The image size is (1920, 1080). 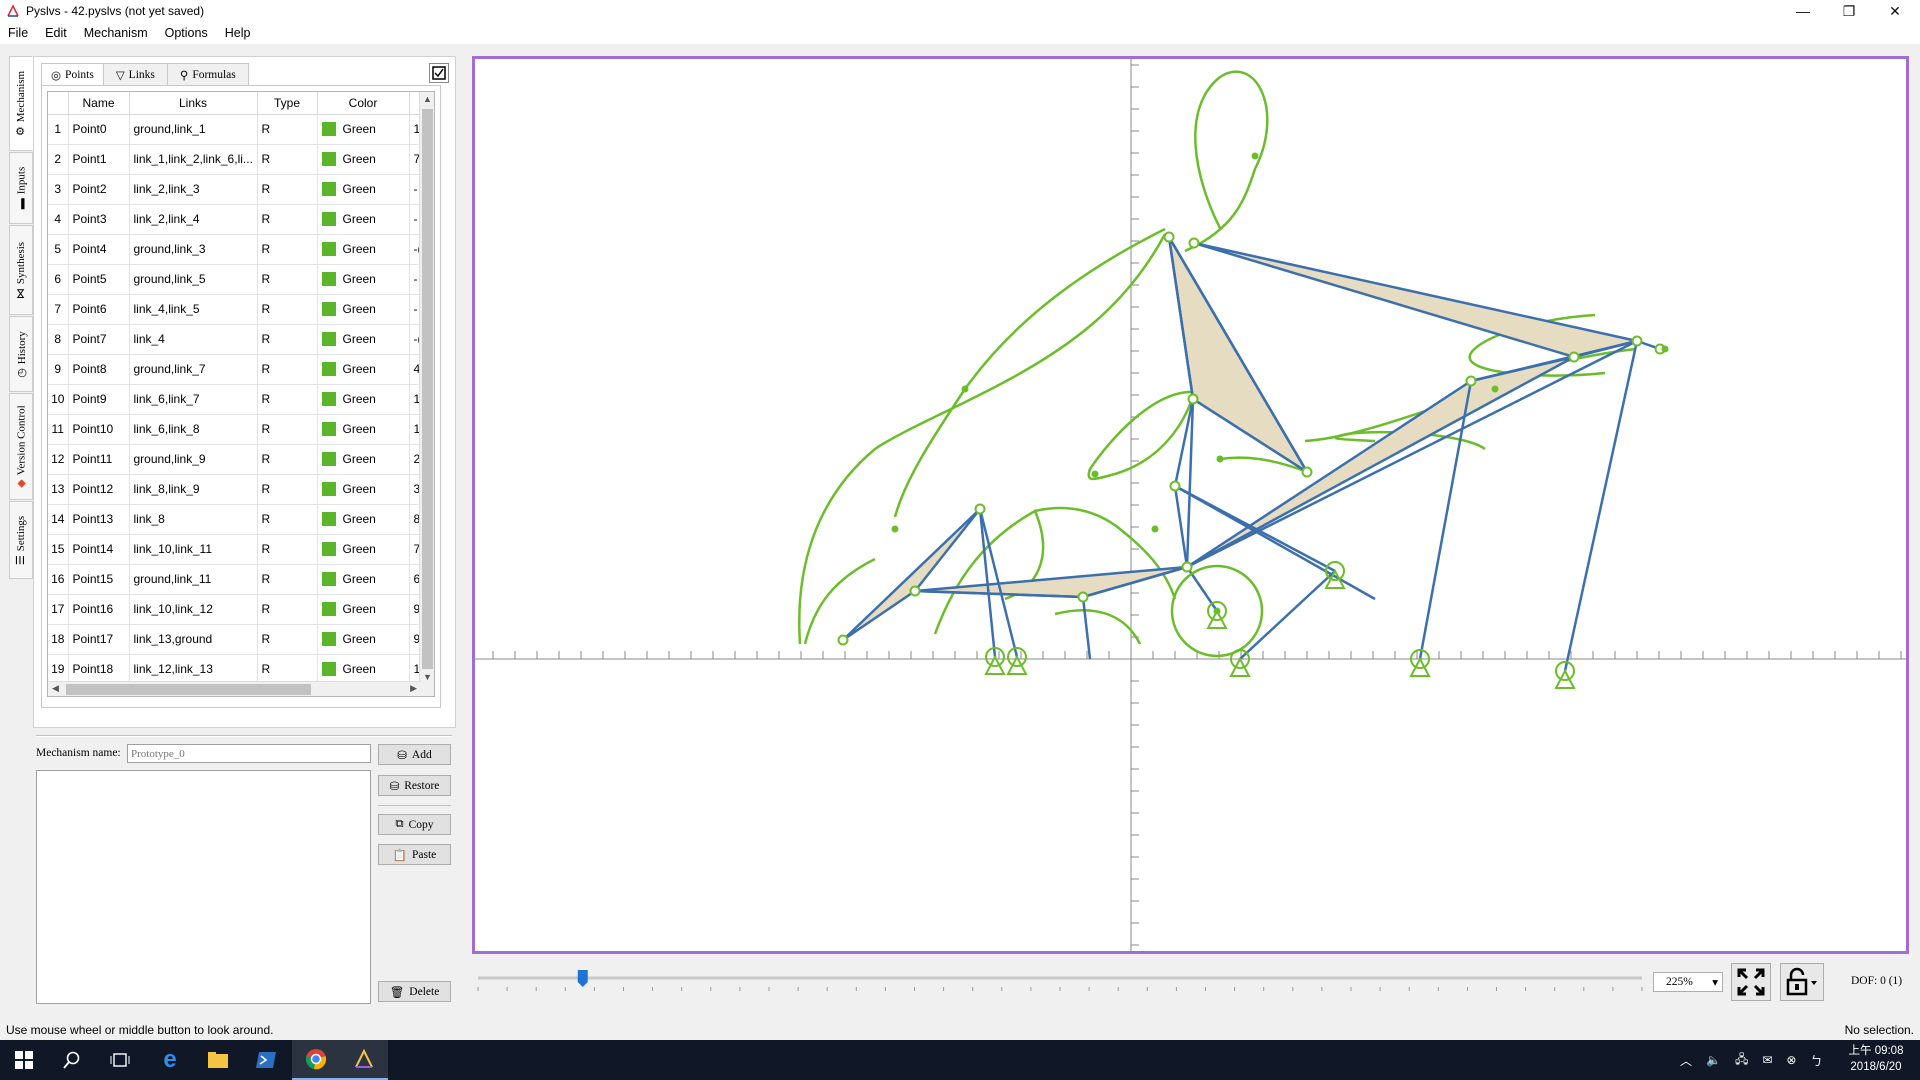 I want to click on point-links-cell: ground,link_7, so click(x=193, y=369).